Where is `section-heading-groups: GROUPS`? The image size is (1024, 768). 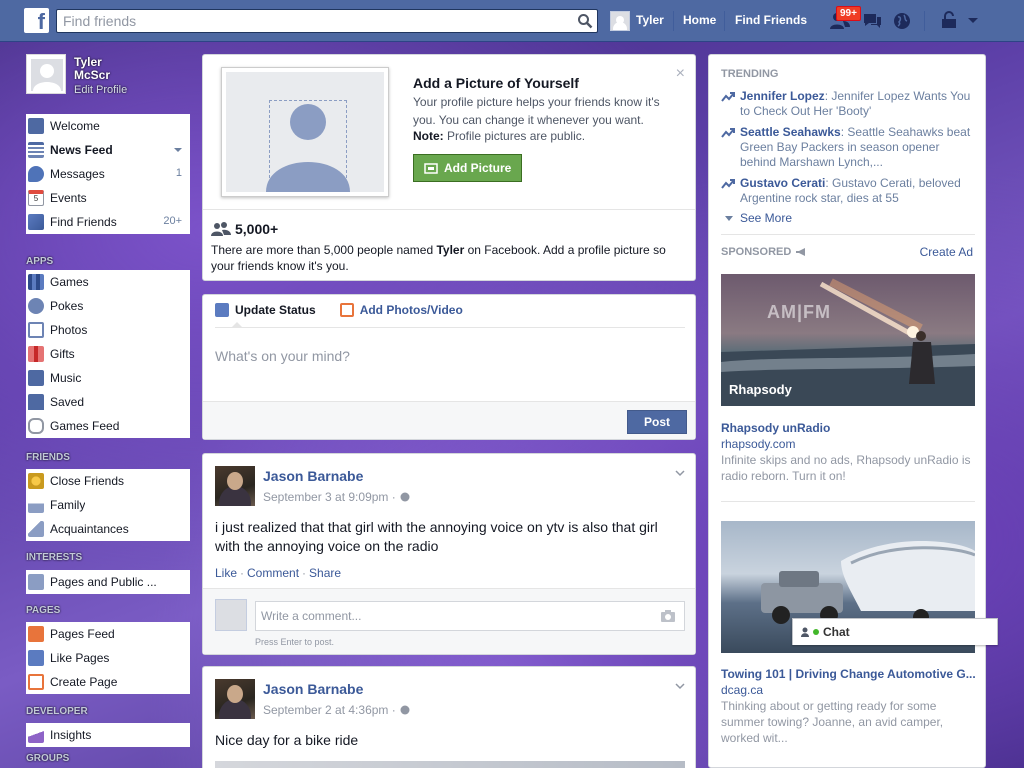 section-heading-groups: GROUPS is located at coordinates (108, 757).